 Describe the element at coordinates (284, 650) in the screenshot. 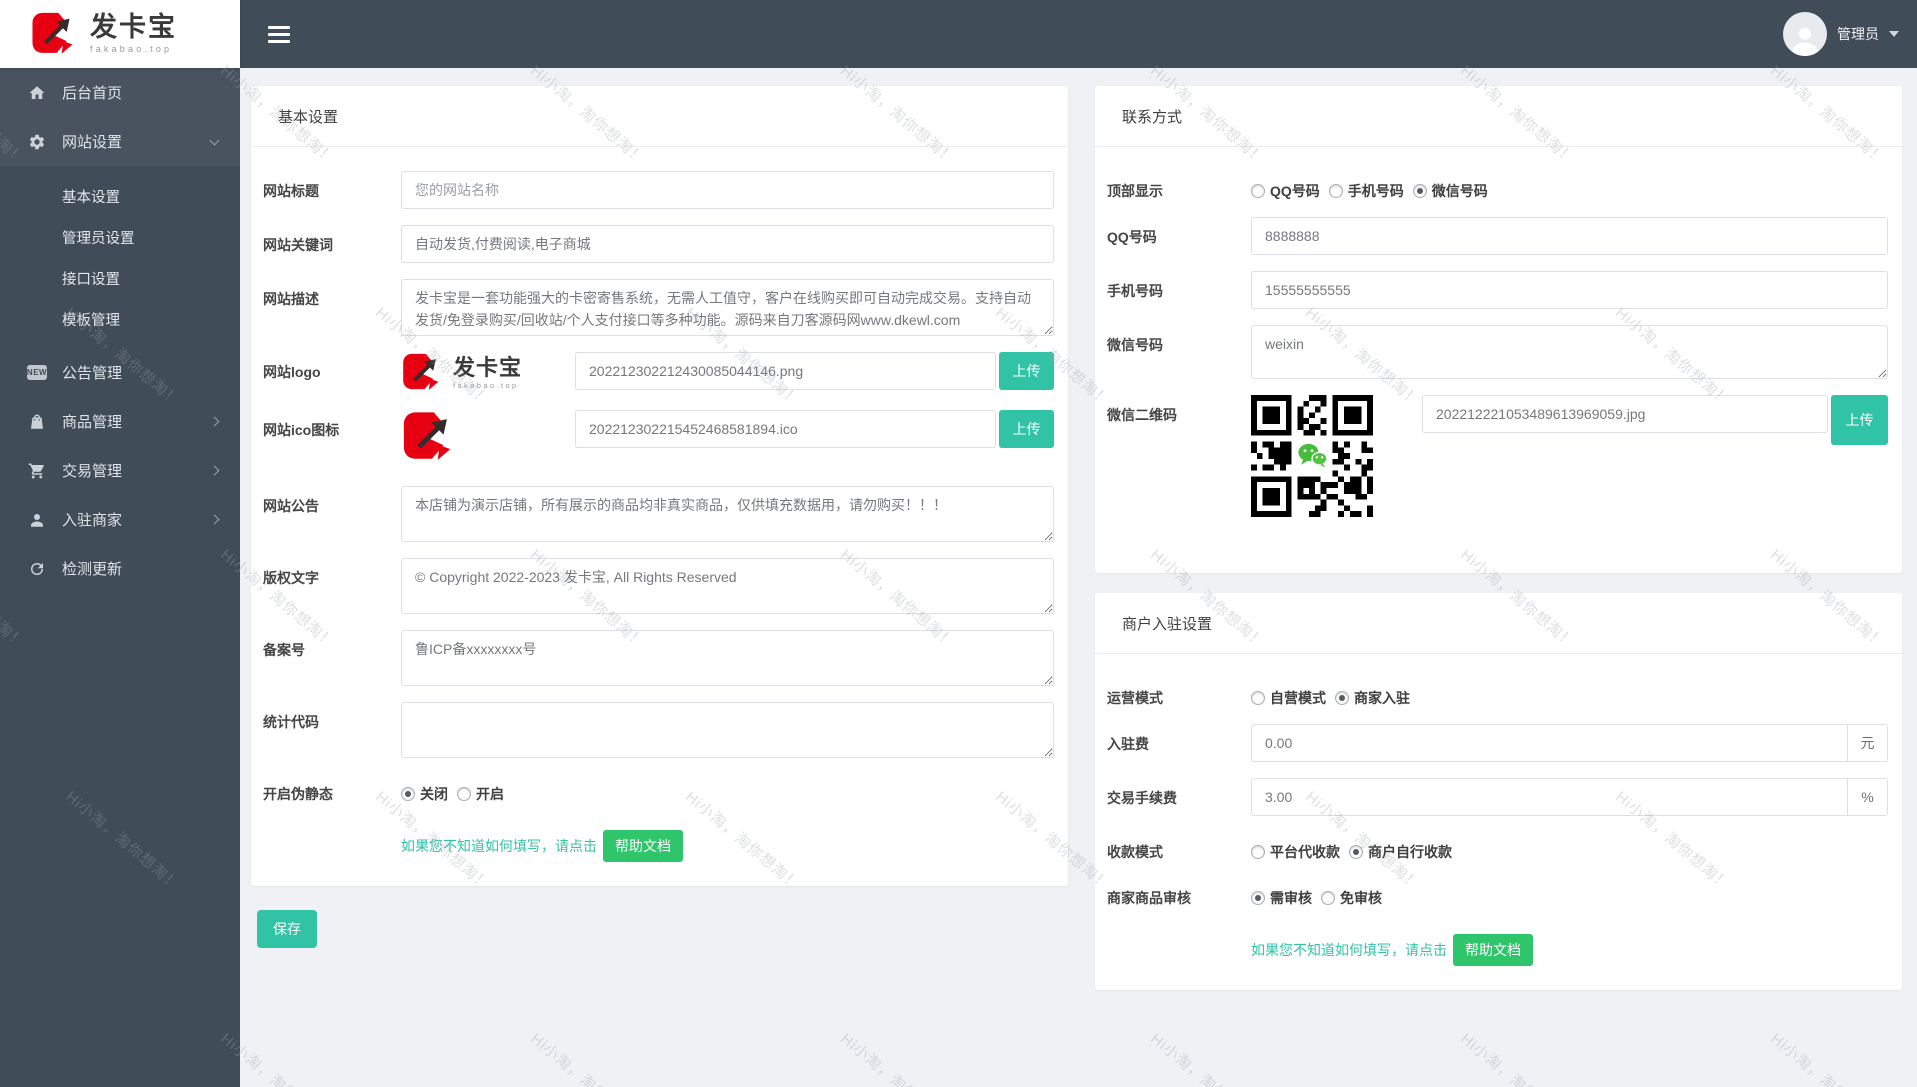

I see `field-label: 备案号` at that location.